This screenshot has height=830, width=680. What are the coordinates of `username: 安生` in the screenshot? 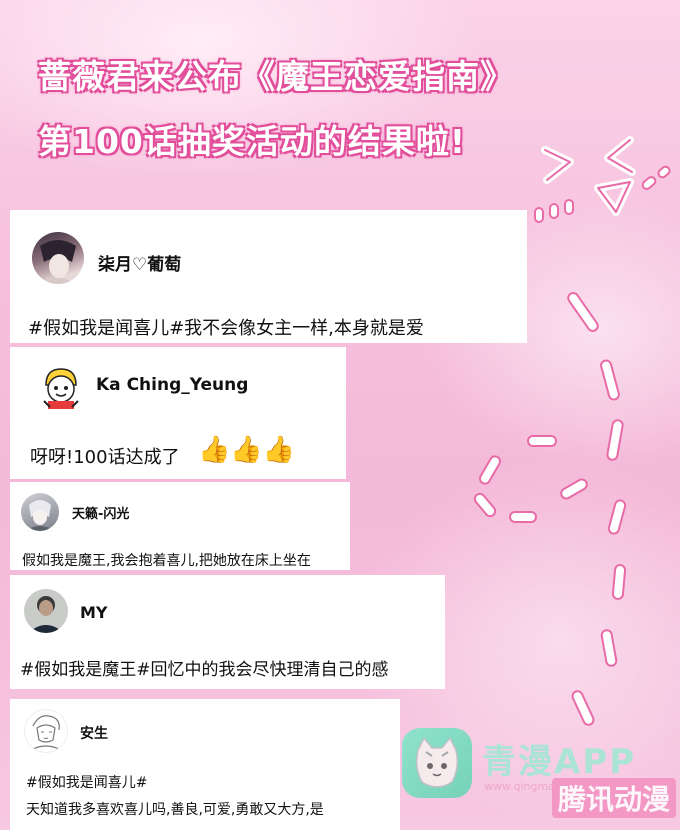 It's located at (94, 733).